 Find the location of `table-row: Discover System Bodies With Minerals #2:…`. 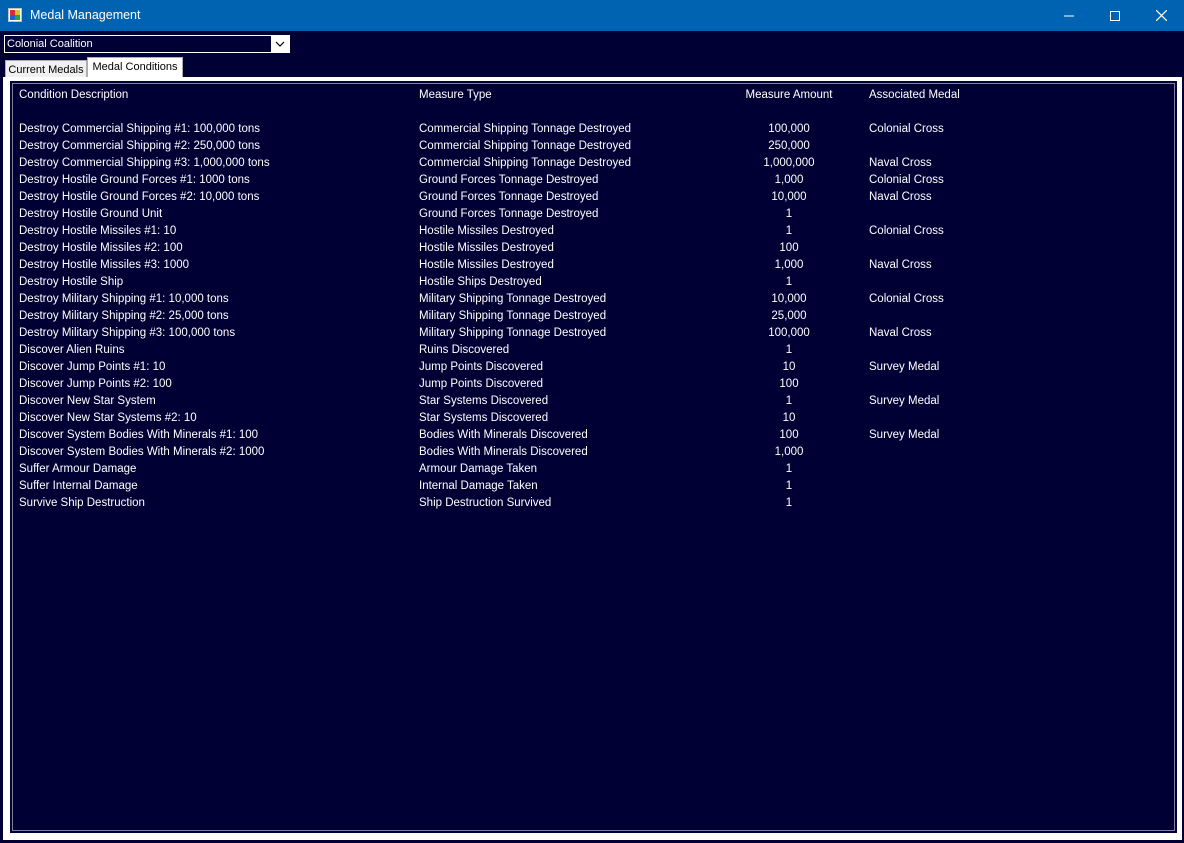

table-row: Discover System Bodies With Minerals #2:… is located at coordinates (593, 452).